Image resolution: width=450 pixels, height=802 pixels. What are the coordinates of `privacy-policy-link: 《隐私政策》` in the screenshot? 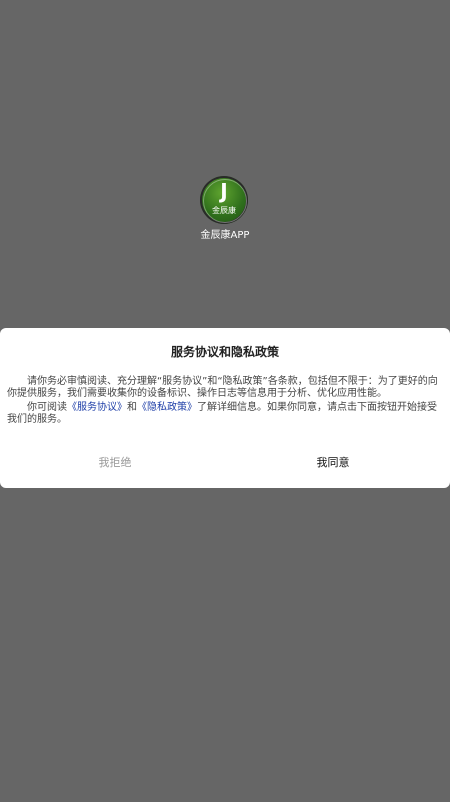 It's located at (167, 407).